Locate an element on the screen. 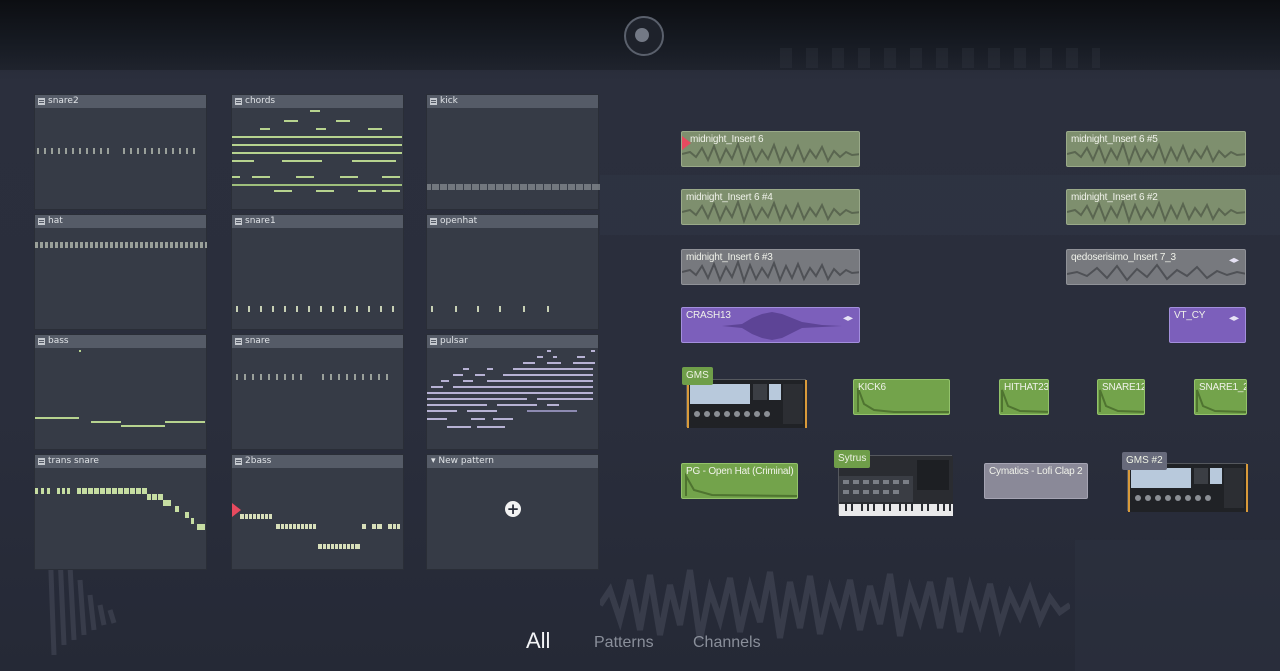 This screenshot has height=671, width=1280. audio-clip: midnight_Insert 6 is located at coordinates (770, 149).